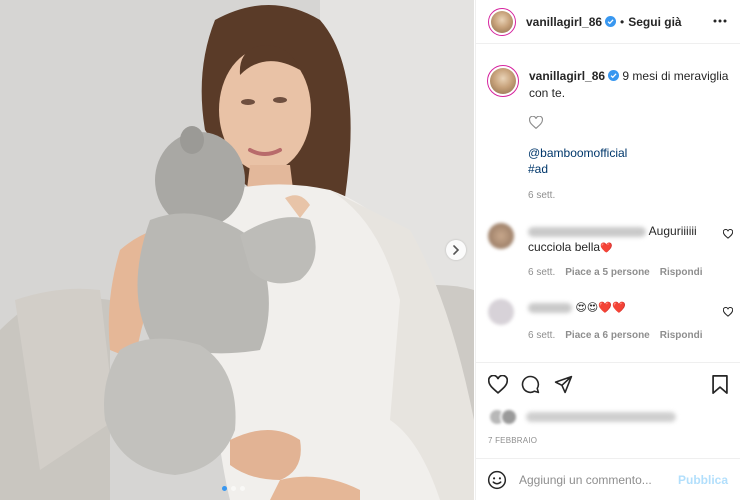 This screenshot has height=500, width=740. Describe the element at coordinates (577, 153) in the screenshot. I see `mention-link: @bamboomofficial` at that location.